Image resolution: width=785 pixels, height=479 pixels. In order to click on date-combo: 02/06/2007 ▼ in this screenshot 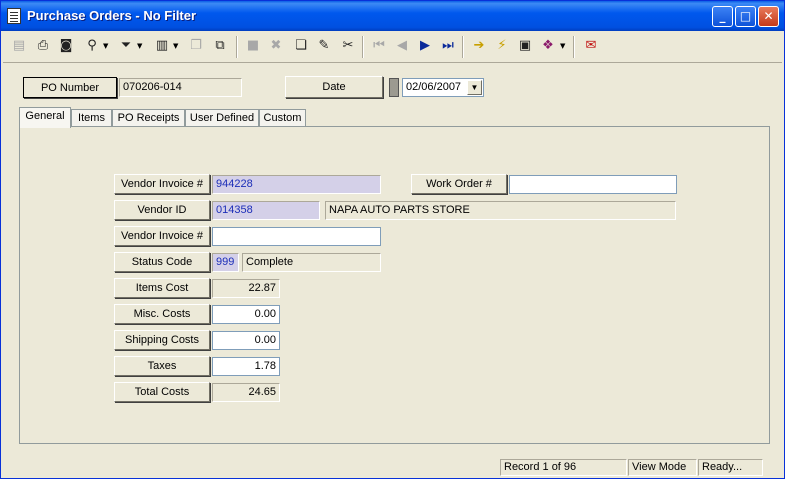, I will do `click(443, 87)`.